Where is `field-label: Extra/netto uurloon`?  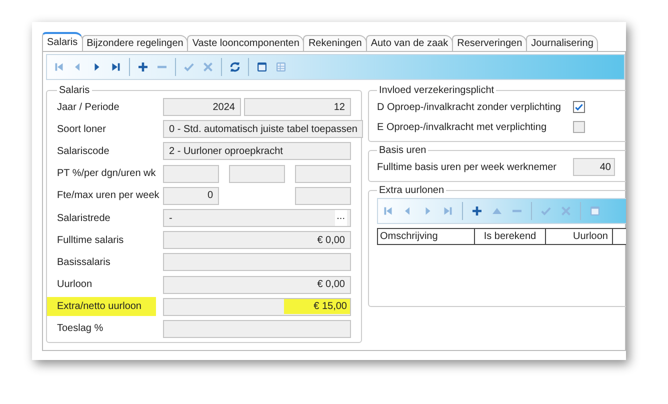 field-label: Extra/netto uurloon is located at coordinates (101, 306).